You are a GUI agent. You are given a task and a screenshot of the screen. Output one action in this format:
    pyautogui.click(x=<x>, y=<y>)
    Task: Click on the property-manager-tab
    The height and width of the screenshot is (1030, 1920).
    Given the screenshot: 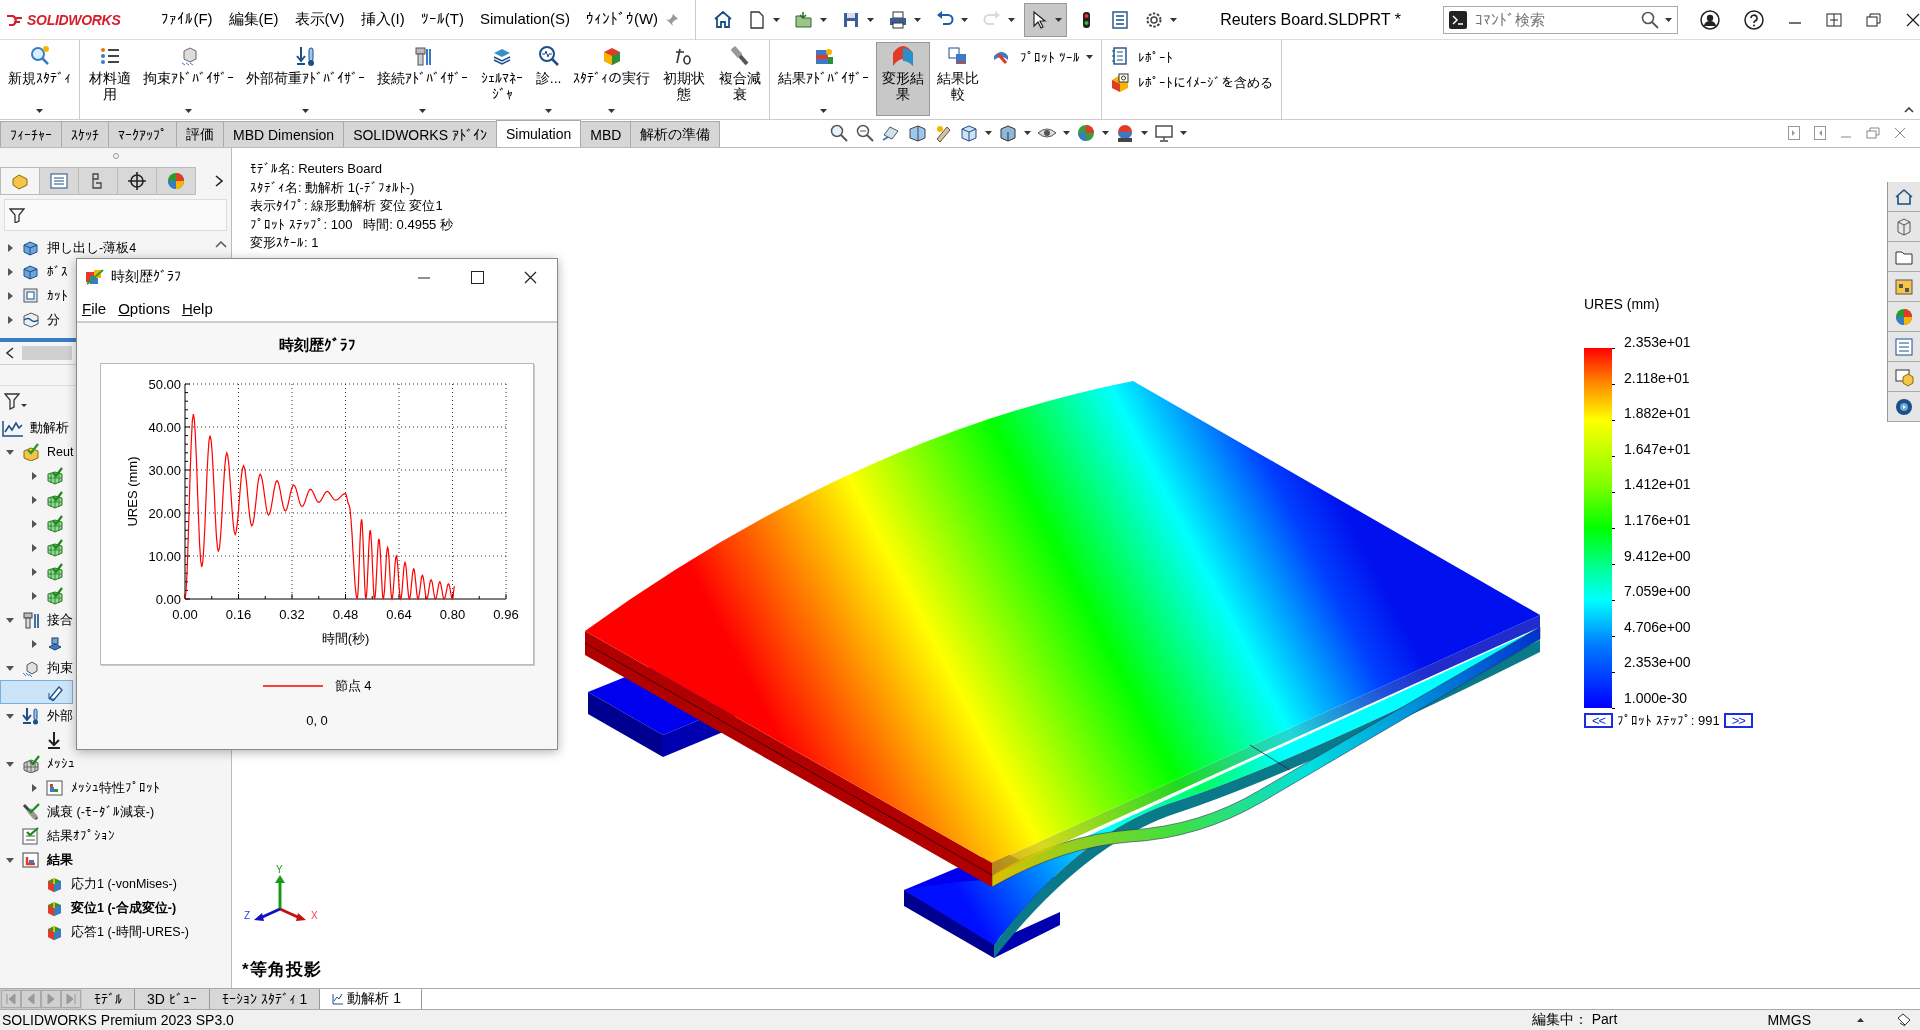 What is the action you would take?
    pyautogui.click(x=59, y=181)
    